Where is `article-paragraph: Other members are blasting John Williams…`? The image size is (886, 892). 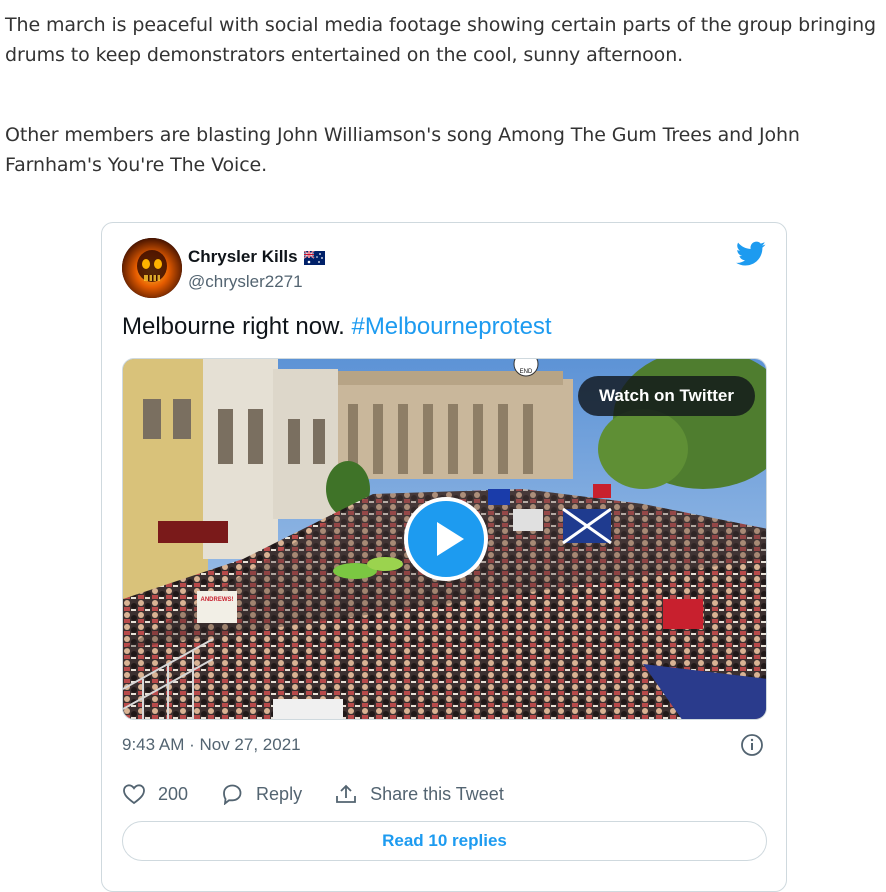
article-paragraph: Other members are blasting John Williams… is located at coordinates (402, 150).